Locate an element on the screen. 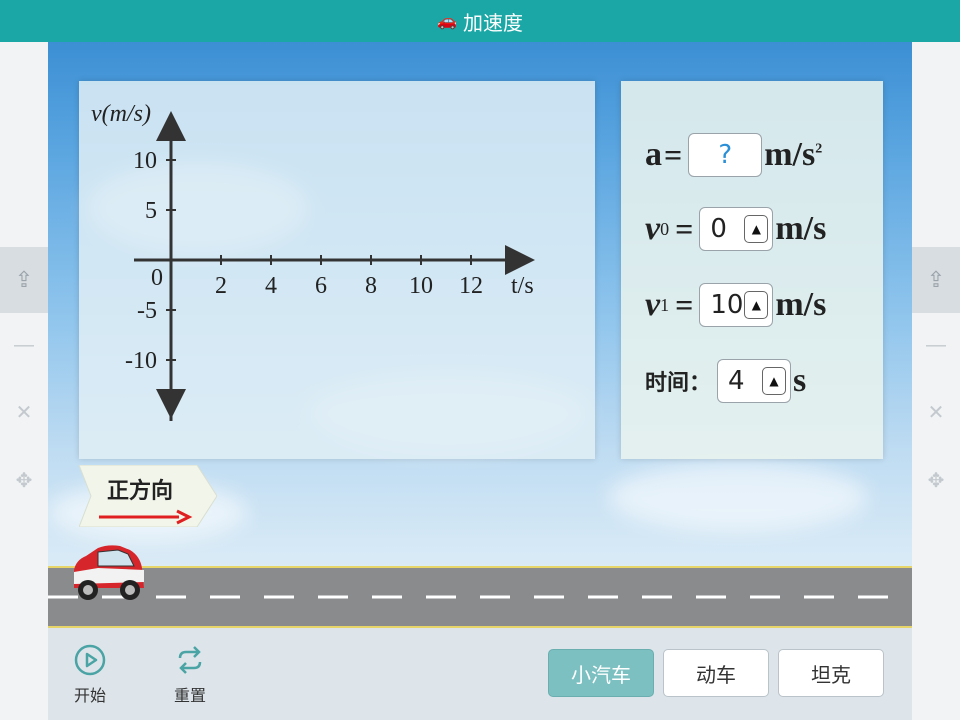 The image size is (960, 720). time-unit: s is located at coordinates (800, 380).